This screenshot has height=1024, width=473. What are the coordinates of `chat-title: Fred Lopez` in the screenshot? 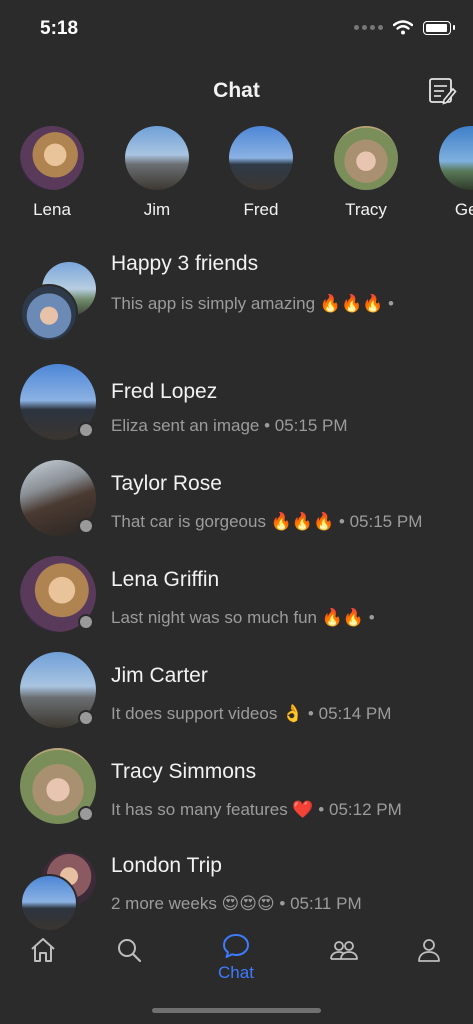 It's located at (164, 391).